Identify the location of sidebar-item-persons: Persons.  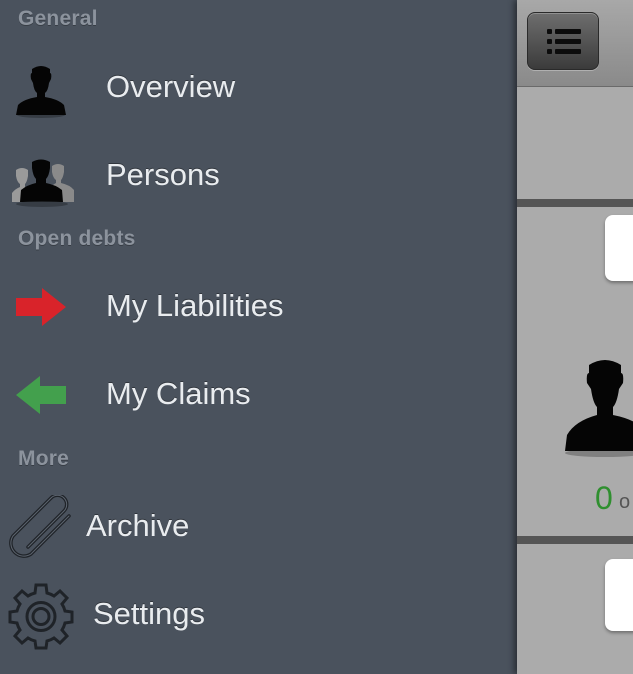
(258, 176).